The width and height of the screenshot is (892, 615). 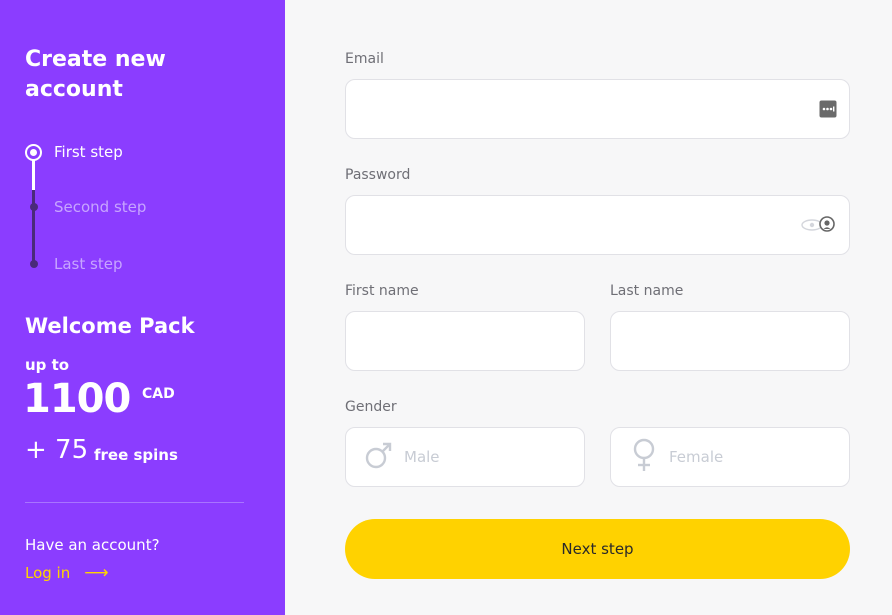 I want to click on step-progress: First step Second step Last step, so click(x=145, y=210).